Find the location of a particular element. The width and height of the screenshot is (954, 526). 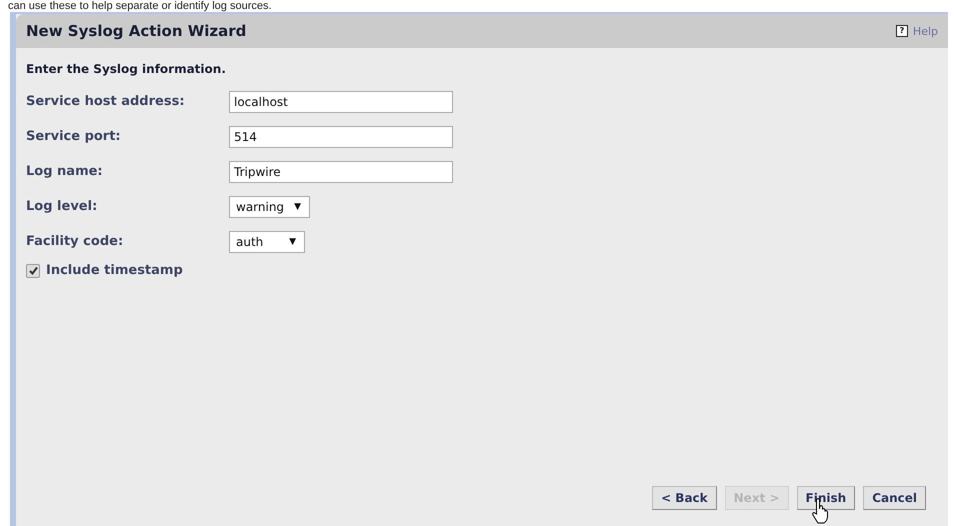

instruction-text: Enter the Syslog information. is located at coordinates (126, 69).